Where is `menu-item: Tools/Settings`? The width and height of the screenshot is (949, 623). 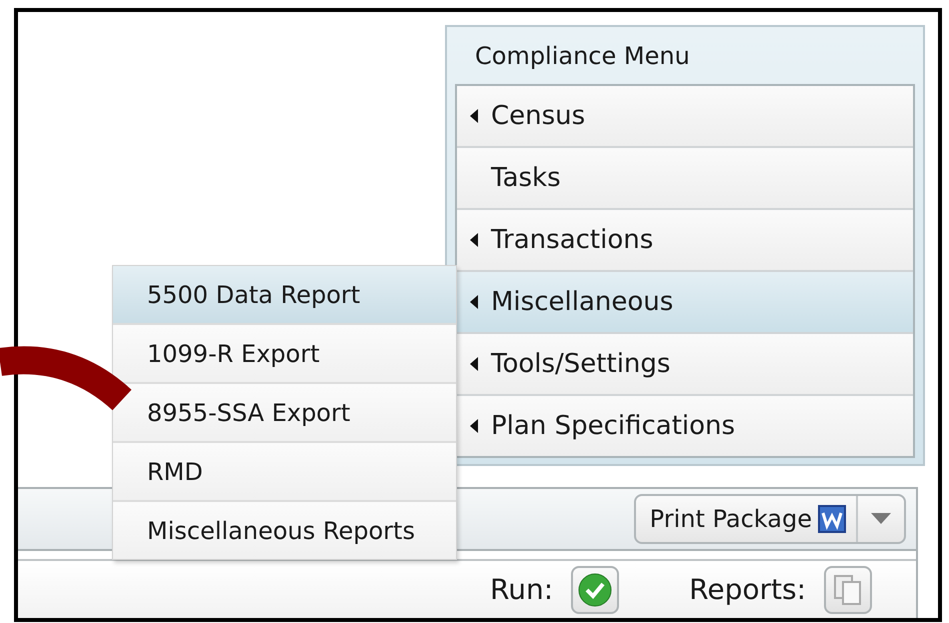
menu-item: Tools/Settings is located at coordinates (685, 365).